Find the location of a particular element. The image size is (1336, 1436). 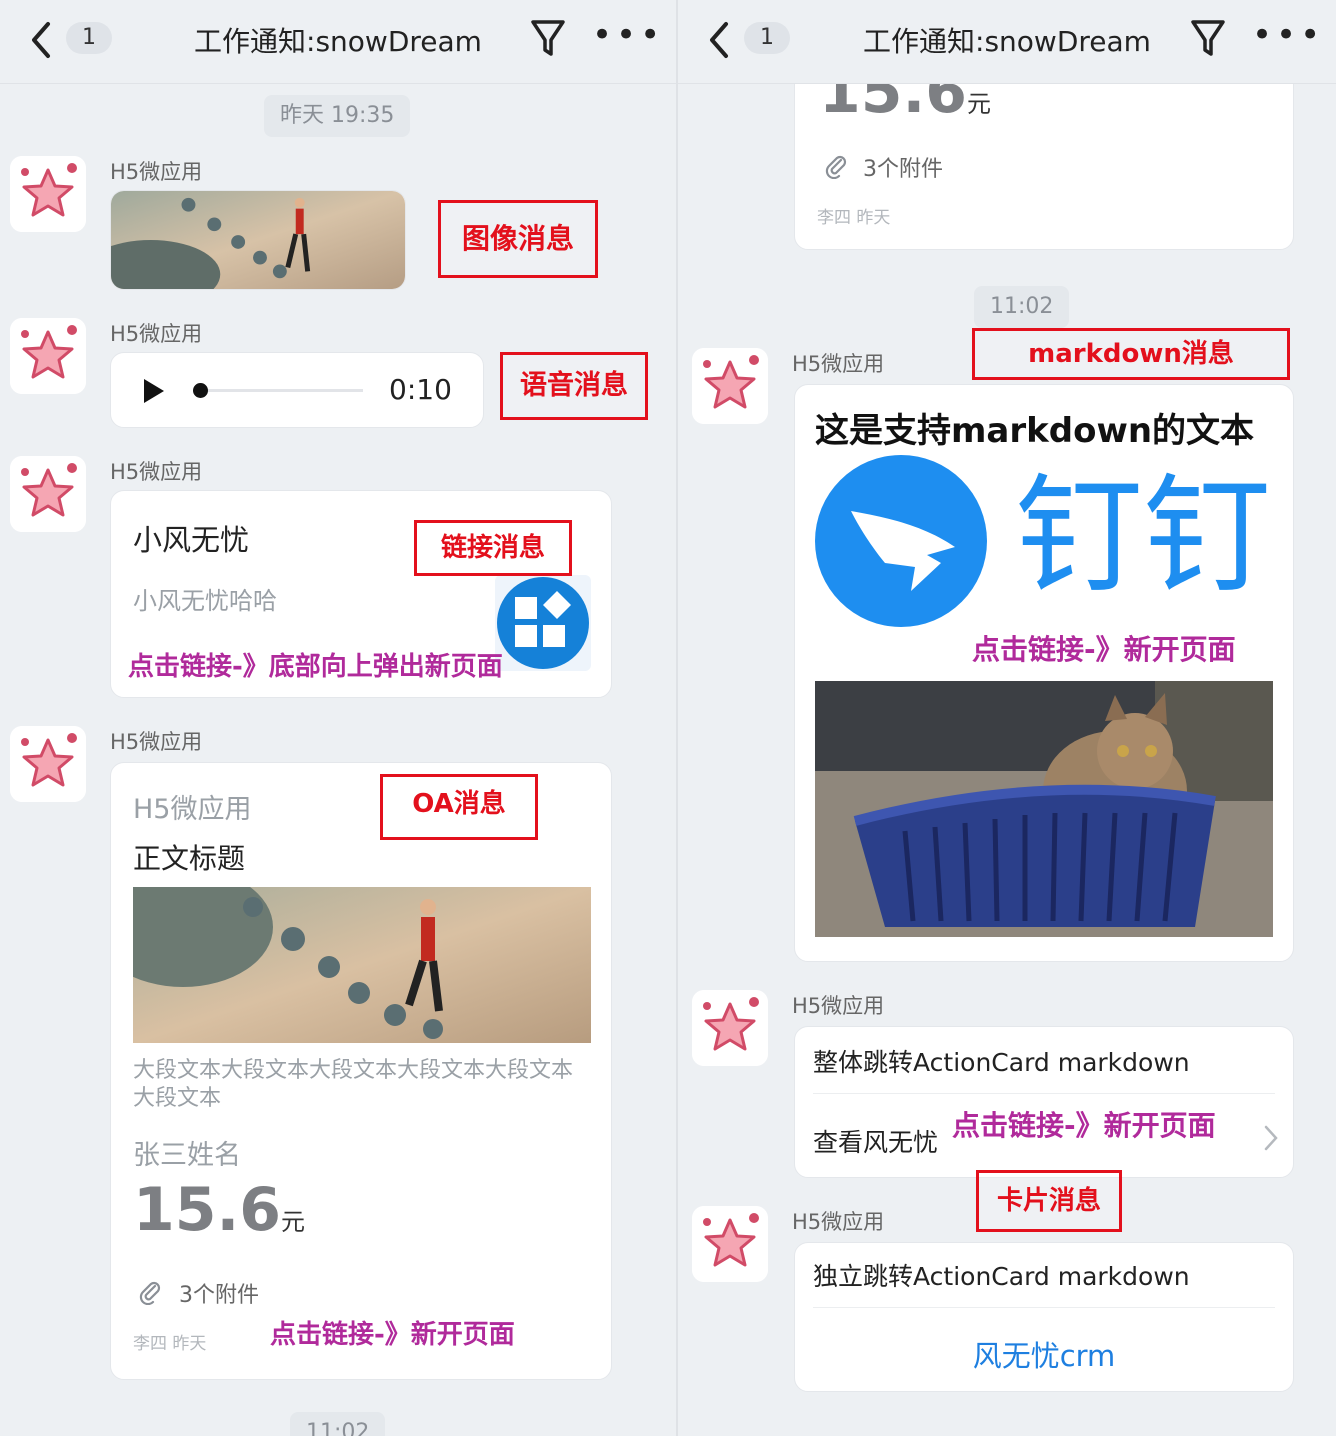

link-app-logo-icon is located at coordinates (543, 623).